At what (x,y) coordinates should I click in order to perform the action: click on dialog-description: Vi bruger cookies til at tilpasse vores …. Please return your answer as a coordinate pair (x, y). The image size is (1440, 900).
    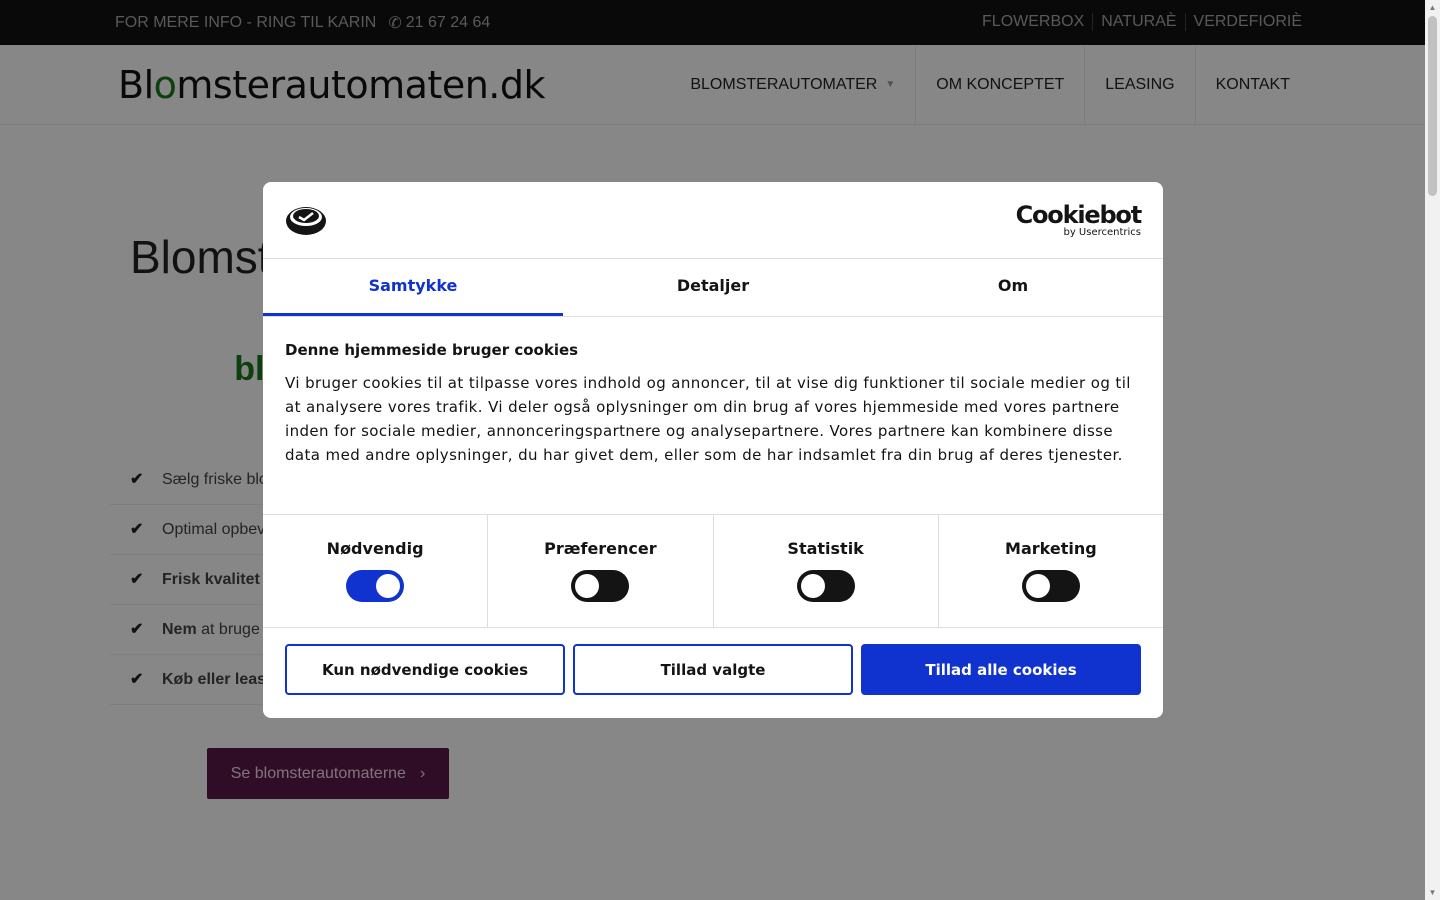
    Looking at the image, I should click on (708, 419).